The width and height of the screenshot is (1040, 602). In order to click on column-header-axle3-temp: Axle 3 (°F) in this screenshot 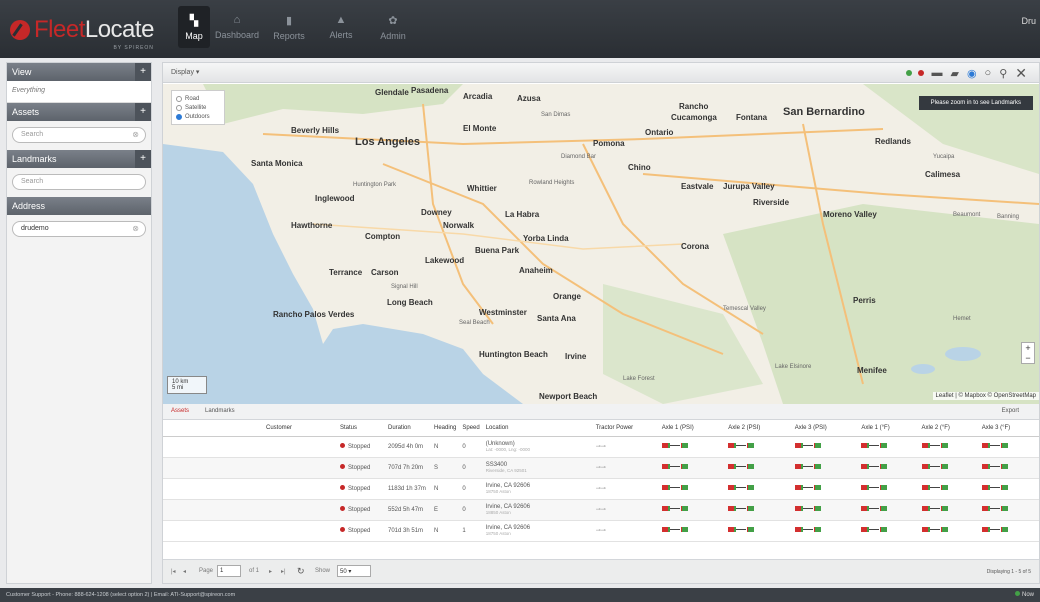, I will do `click(1008, 428)`.